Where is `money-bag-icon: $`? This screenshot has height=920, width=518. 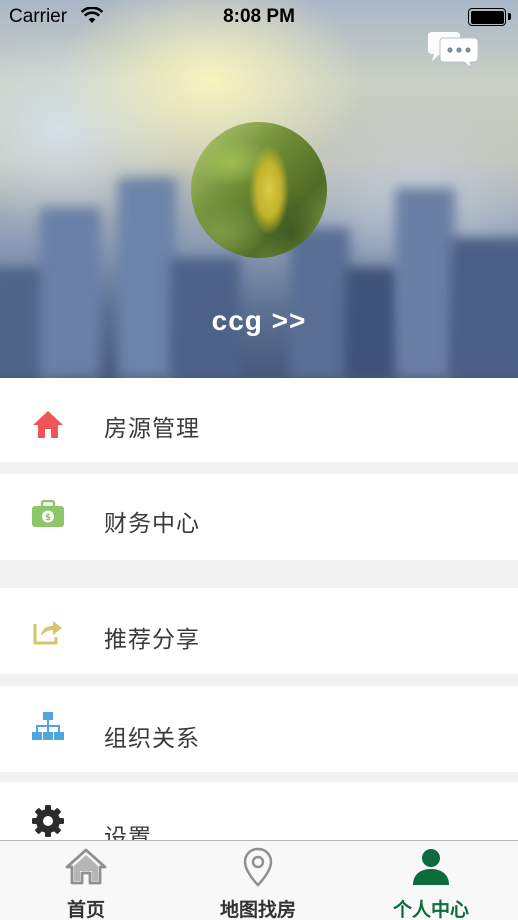
money-bag-icon: $ is located at coordinates (48, 515).